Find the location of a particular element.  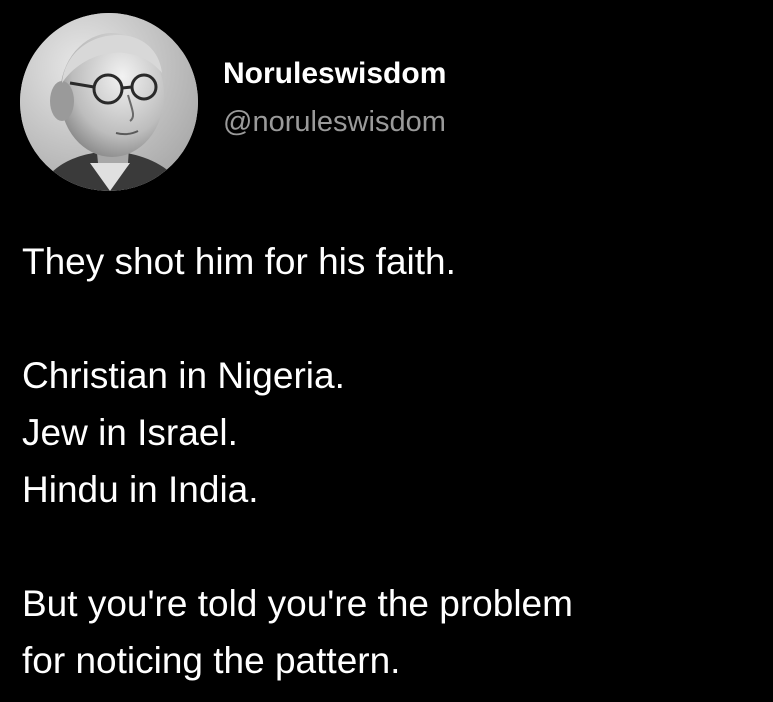

user-handle: @noruleswisdom is located at coordinates (334, 122).